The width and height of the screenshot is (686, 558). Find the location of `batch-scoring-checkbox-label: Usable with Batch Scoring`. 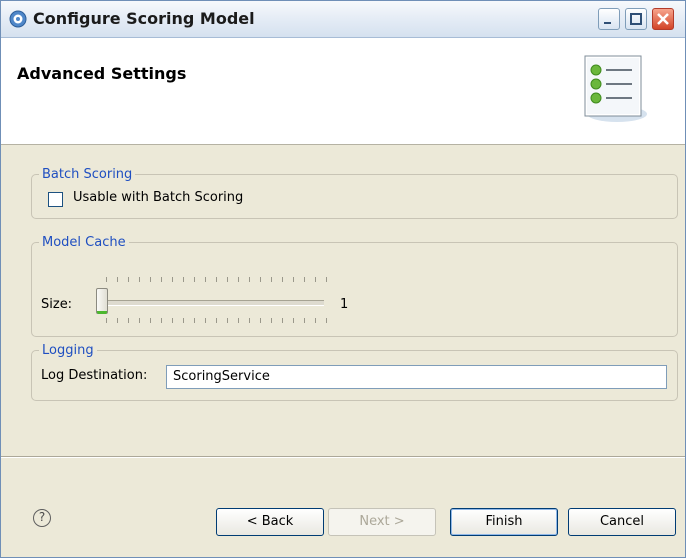

batch-scoring-checkbox-label: Usable with Batch Scoring is located at coordinates (158, 197).